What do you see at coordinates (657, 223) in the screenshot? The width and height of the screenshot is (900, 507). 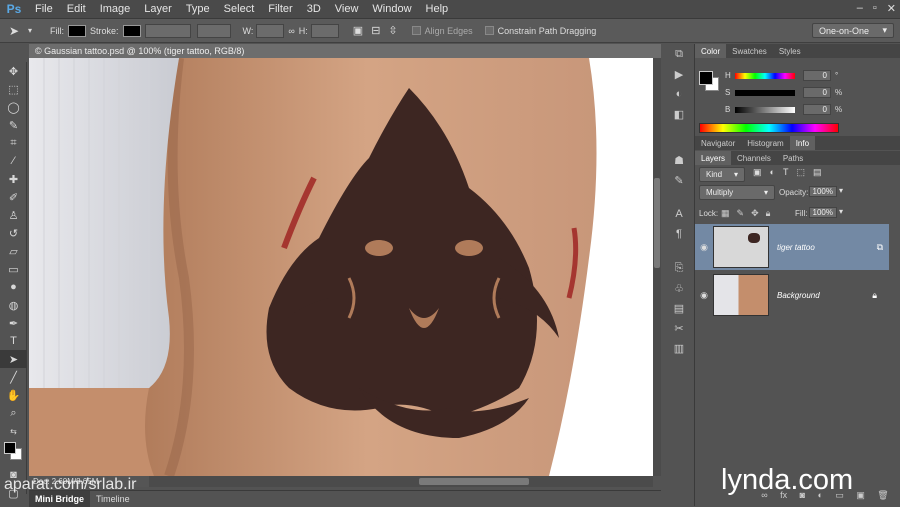 I see `vertical-scroll-thumb` at bounding box center [657, 223].